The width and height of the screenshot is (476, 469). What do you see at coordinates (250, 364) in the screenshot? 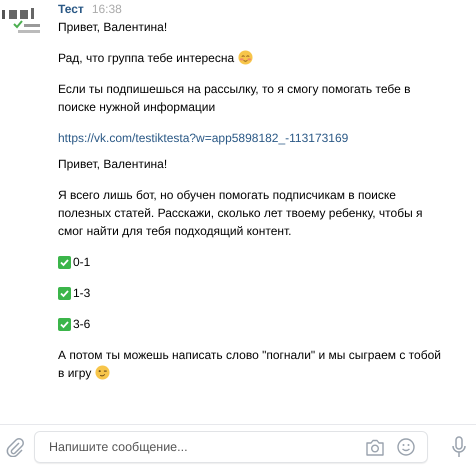
I see `message-text: А потом ты можешь написать слово "погнали" и мы сыграем с тобой в игру` at bounding box center [250, 364].